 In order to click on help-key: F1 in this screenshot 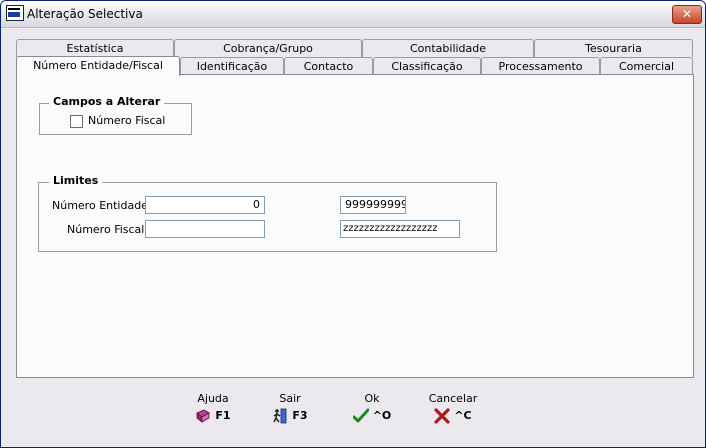, I will do `click(223, 415)`.